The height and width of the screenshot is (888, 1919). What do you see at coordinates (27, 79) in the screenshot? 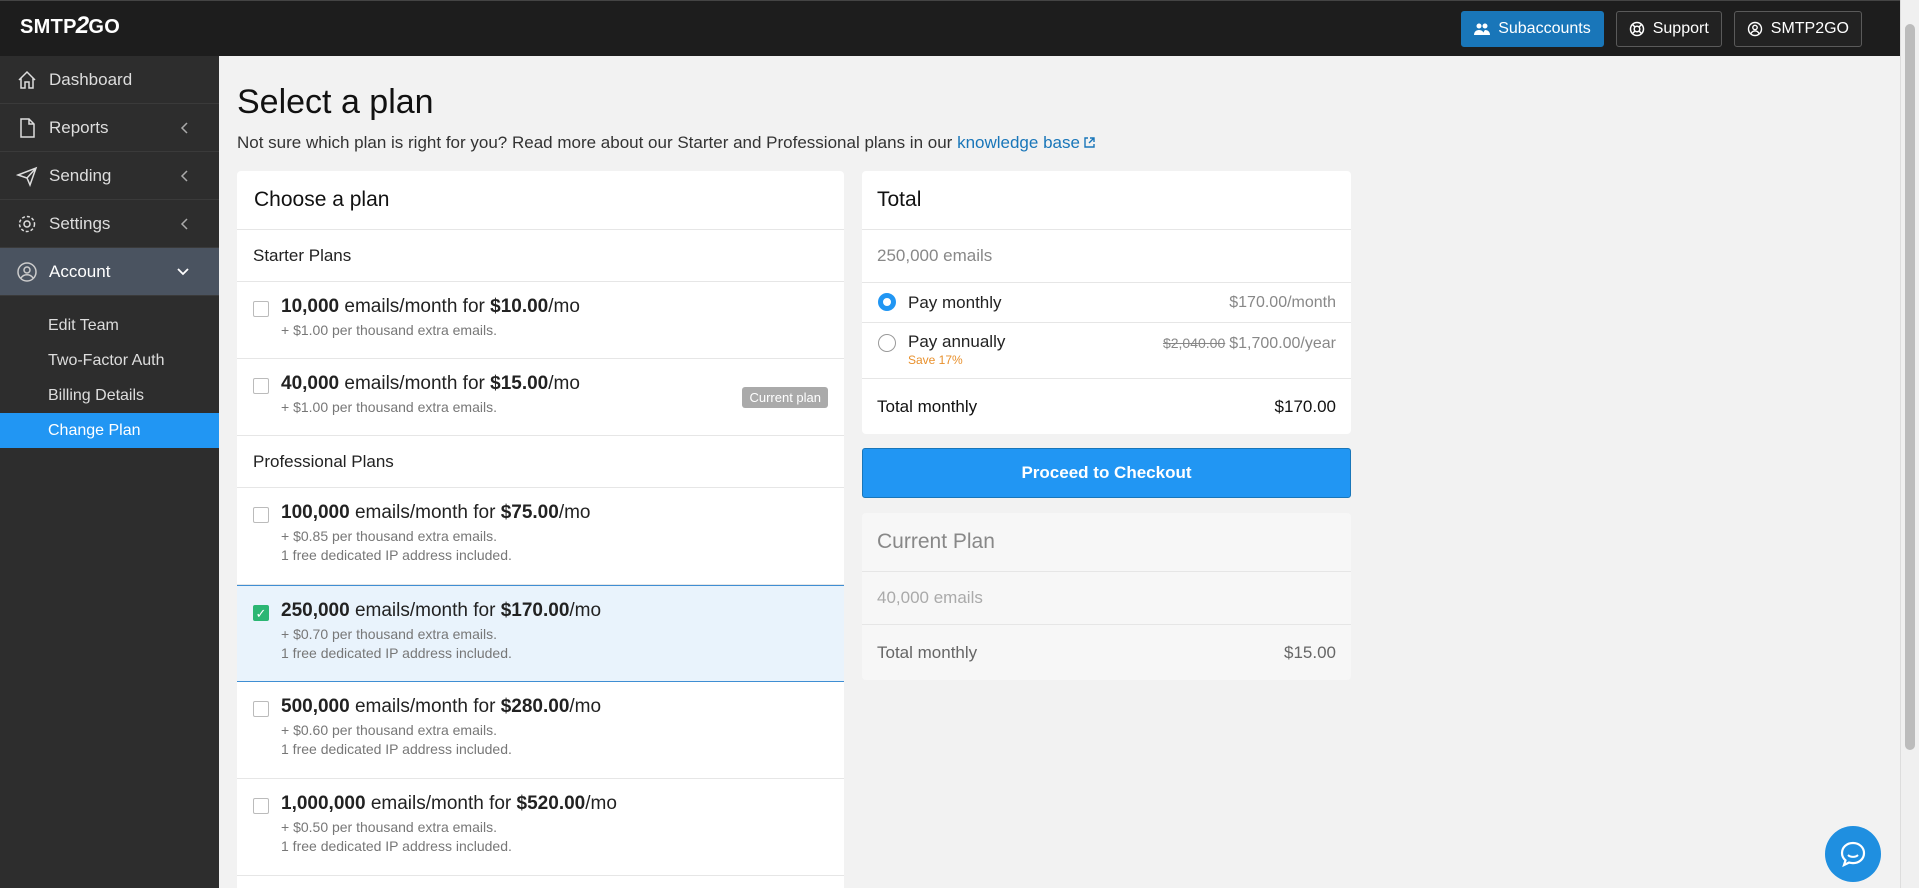
I see `home-icon` at bounding box center [27, 79].